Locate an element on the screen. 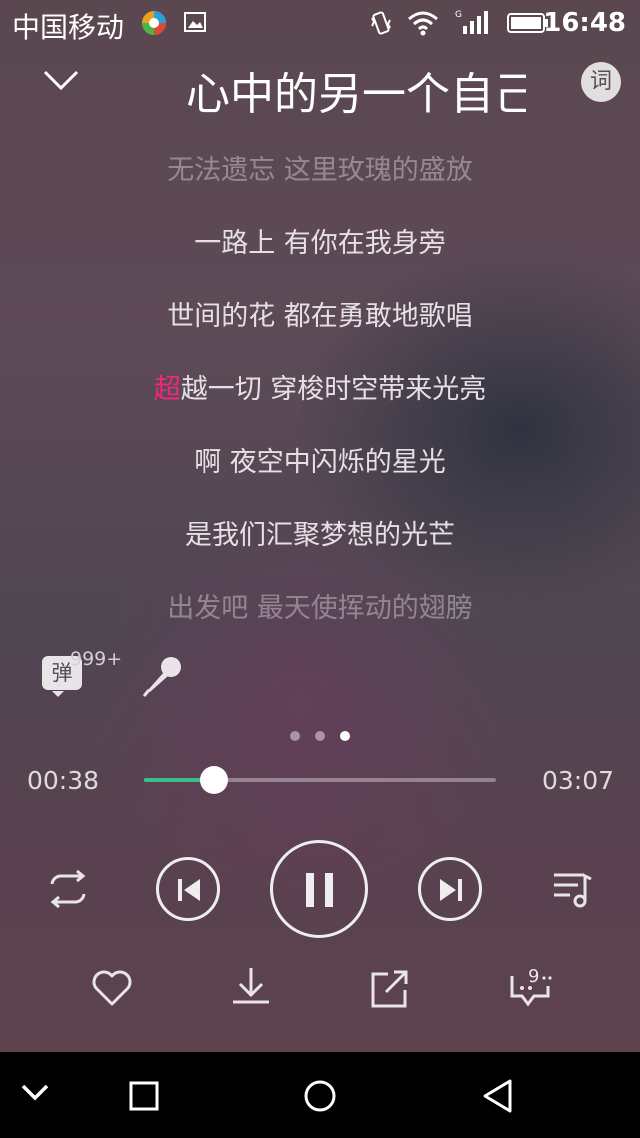 The image size is (640, 1138). current-time: 00:38 is located at coordinates (63, 780).